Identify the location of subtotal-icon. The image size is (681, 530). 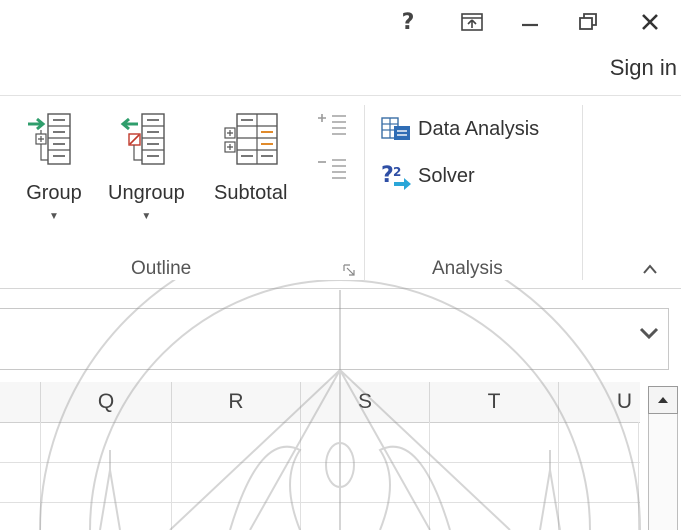
(251, 139).